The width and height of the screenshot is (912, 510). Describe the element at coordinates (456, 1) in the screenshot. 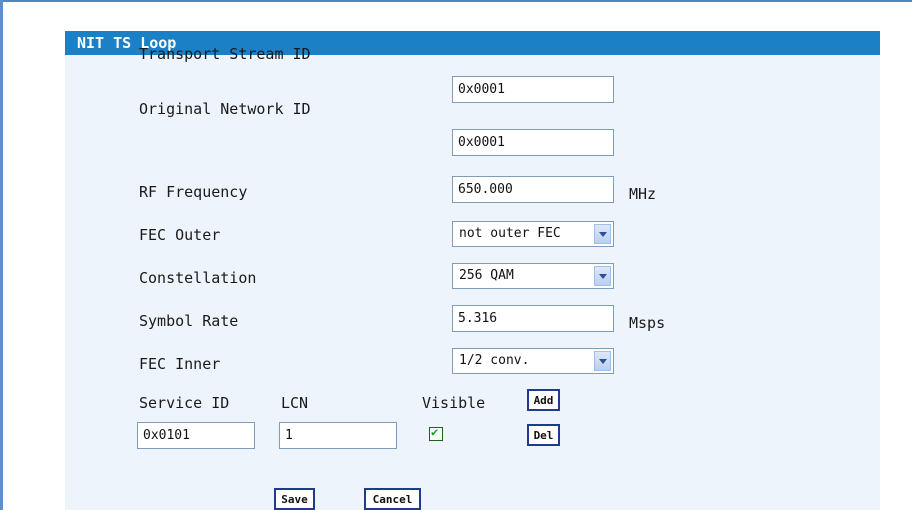

I see `top-border` at that location.